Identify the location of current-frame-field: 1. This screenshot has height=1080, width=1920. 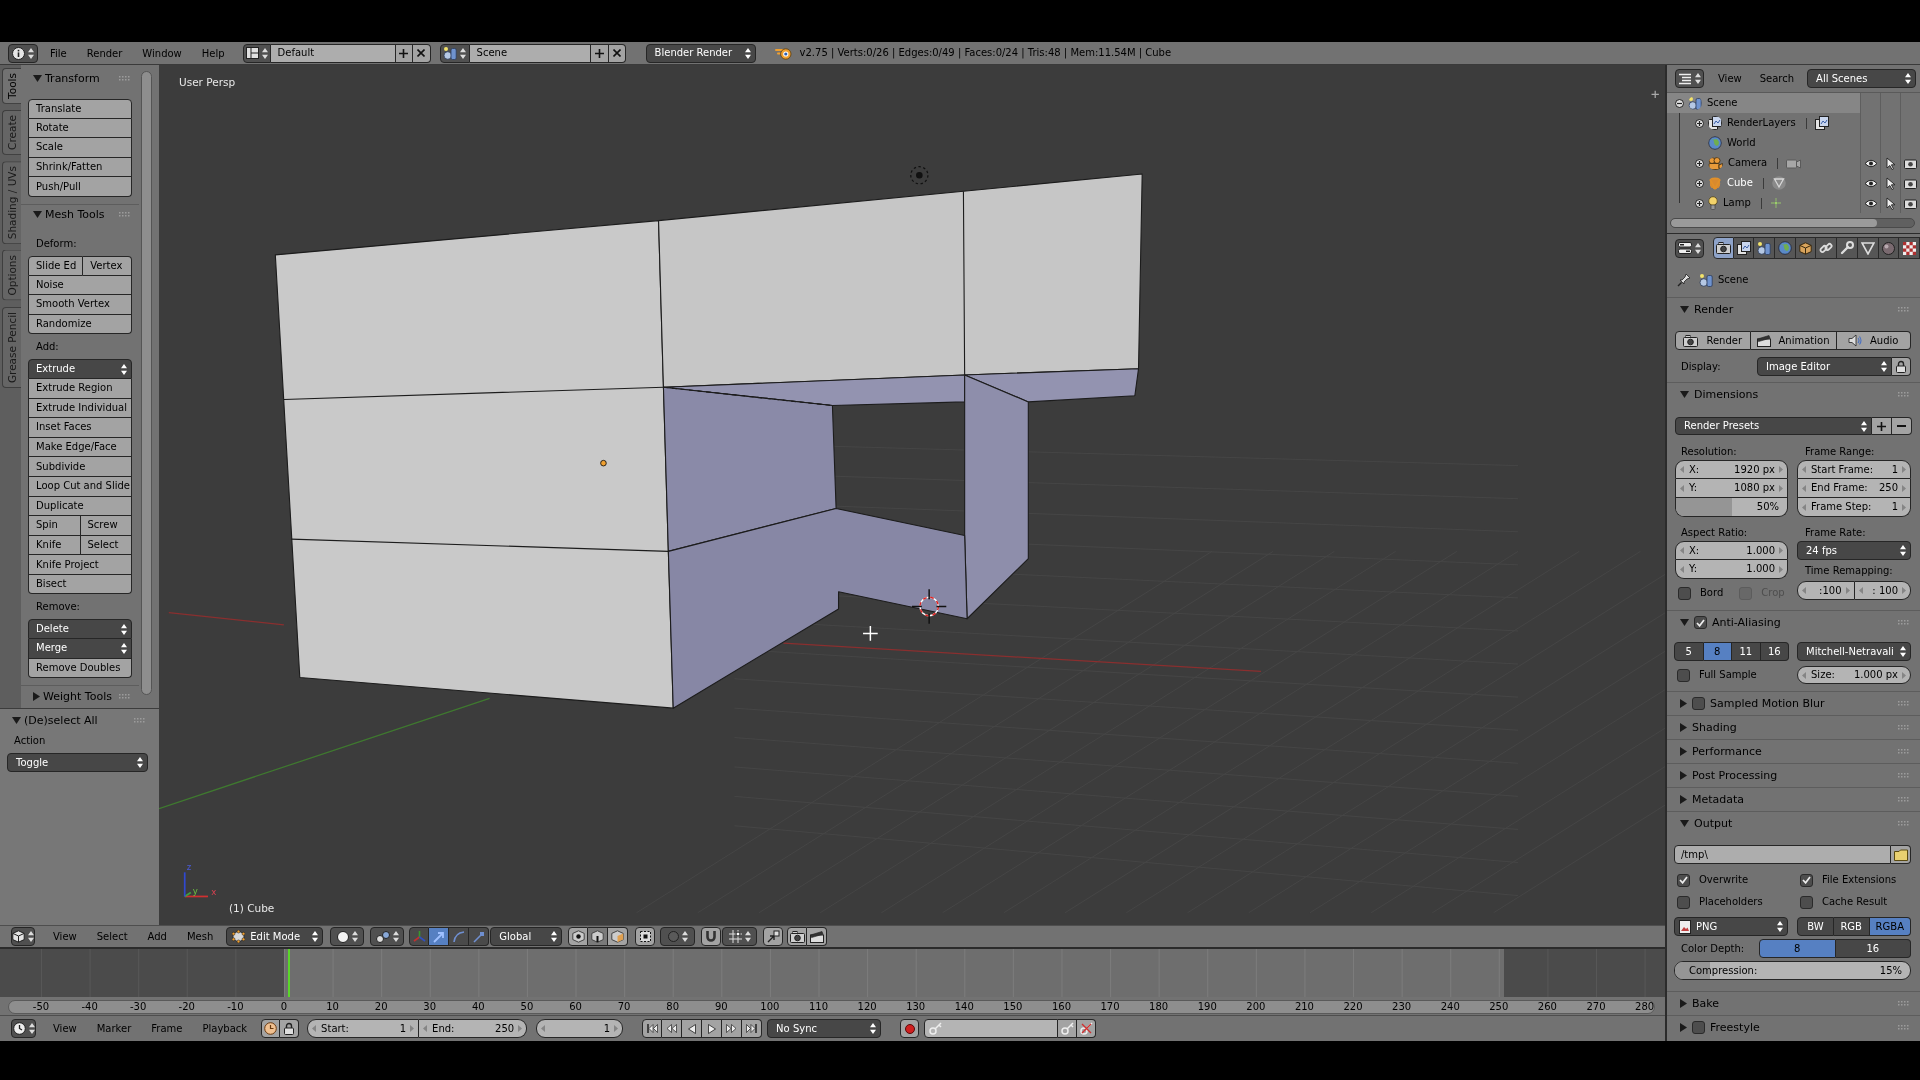
(580, 1028).